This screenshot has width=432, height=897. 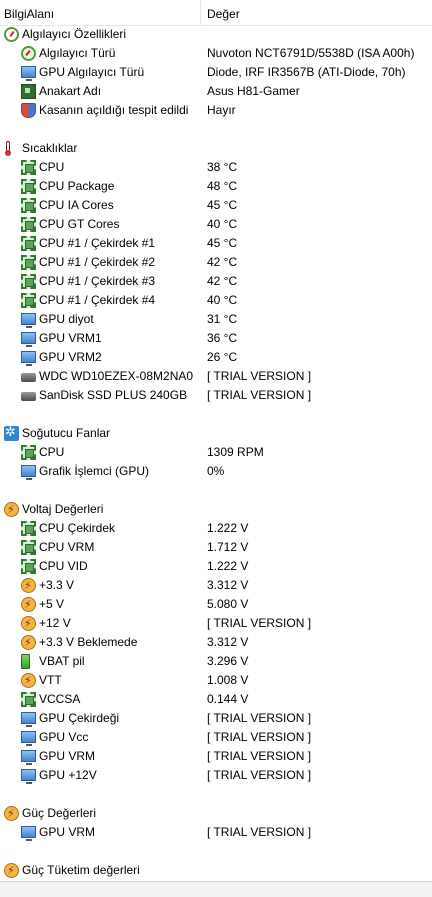 What do you see at coordinates (216, 205) in the screenshot?
I see `sensor-row: CPU IA Cores 45 °C` at bounding box center [216, 205].